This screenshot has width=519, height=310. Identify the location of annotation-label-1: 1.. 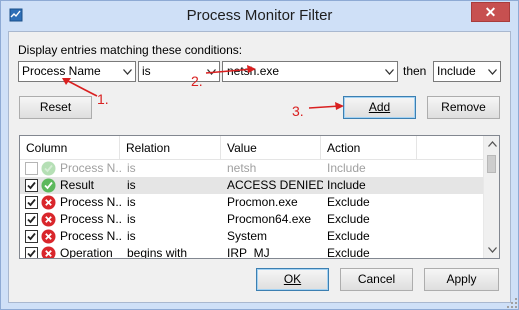
(103, 99).